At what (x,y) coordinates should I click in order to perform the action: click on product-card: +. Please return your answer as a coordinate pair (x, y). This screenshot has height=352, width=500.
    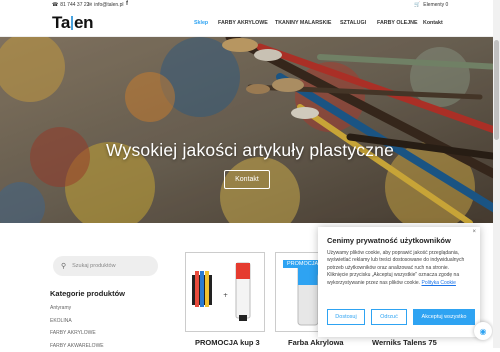
    Looking at the image, I should click on (225, 292).